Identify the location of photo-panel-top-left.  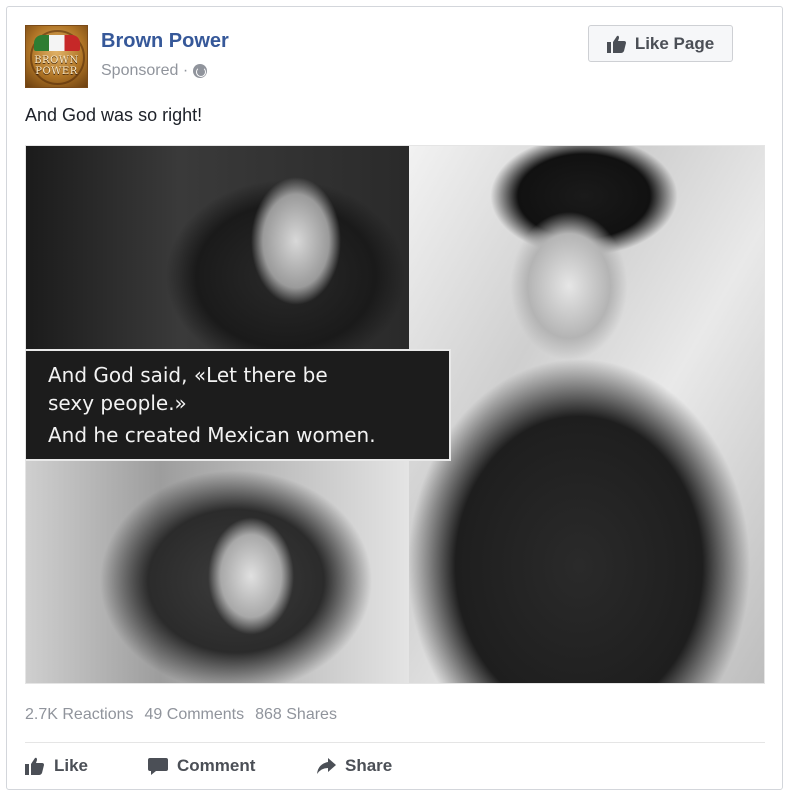
(217, 247).